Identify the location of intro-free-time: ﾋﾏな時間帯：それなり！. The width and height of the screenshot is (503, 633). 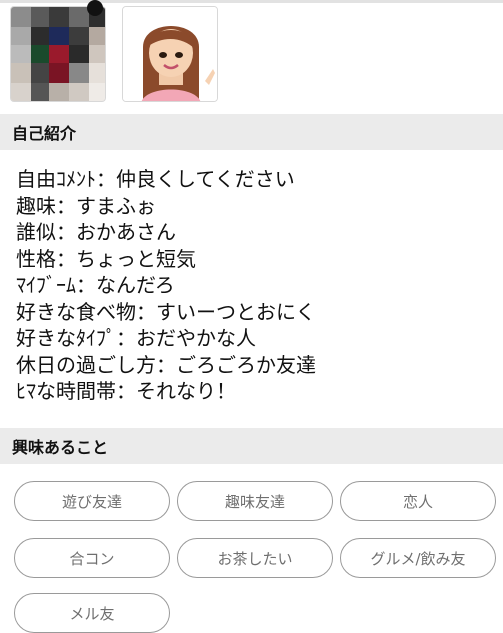
(126, 391).